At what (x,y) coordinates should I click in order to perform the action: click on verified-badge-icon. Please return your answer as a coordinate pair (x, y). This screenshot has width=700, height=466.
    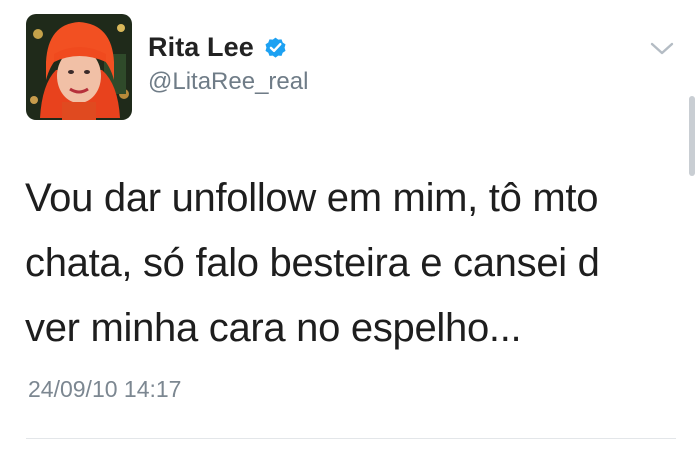
    Looking at the image, I should click on (275, 47).